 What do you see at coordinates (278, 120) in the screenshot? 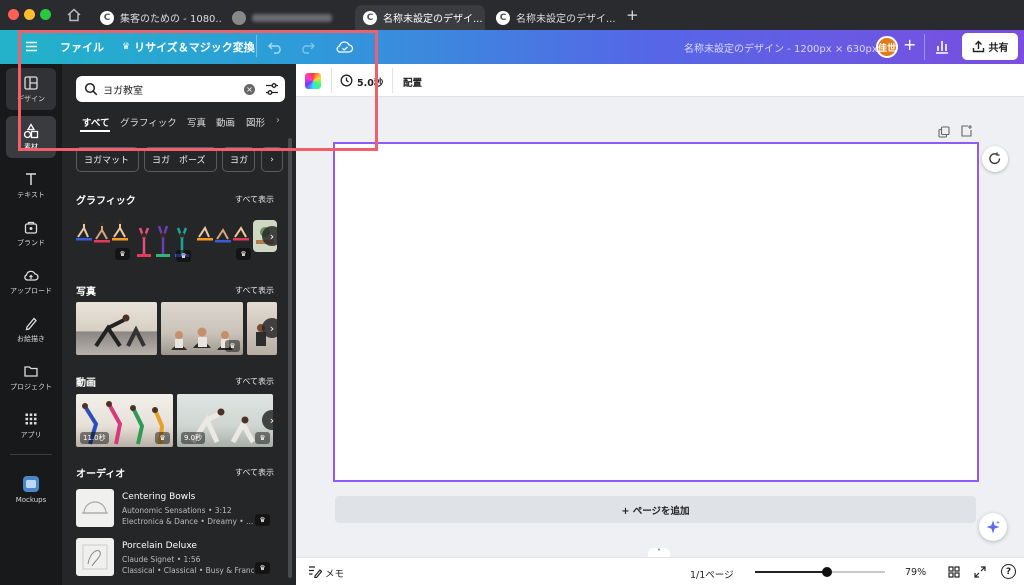
I see `filter-tabs-next-icon: ›` at bounding box center [278, 120].